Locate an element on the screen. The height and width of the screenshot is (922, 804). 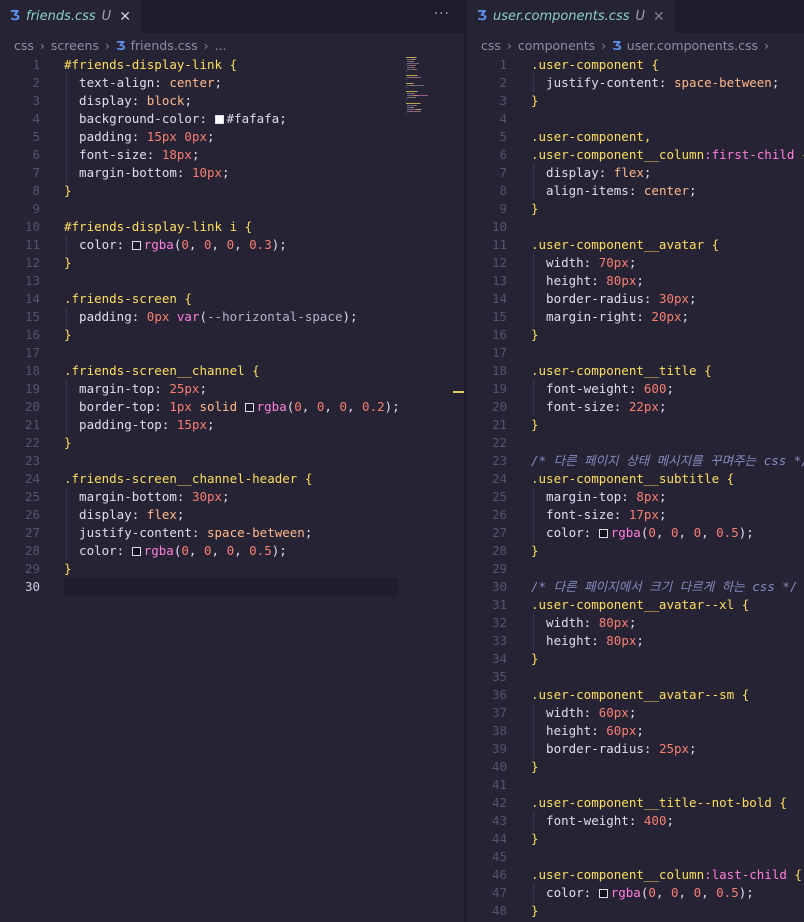
code-line: .user-component, is located at coordinates (591, 137).